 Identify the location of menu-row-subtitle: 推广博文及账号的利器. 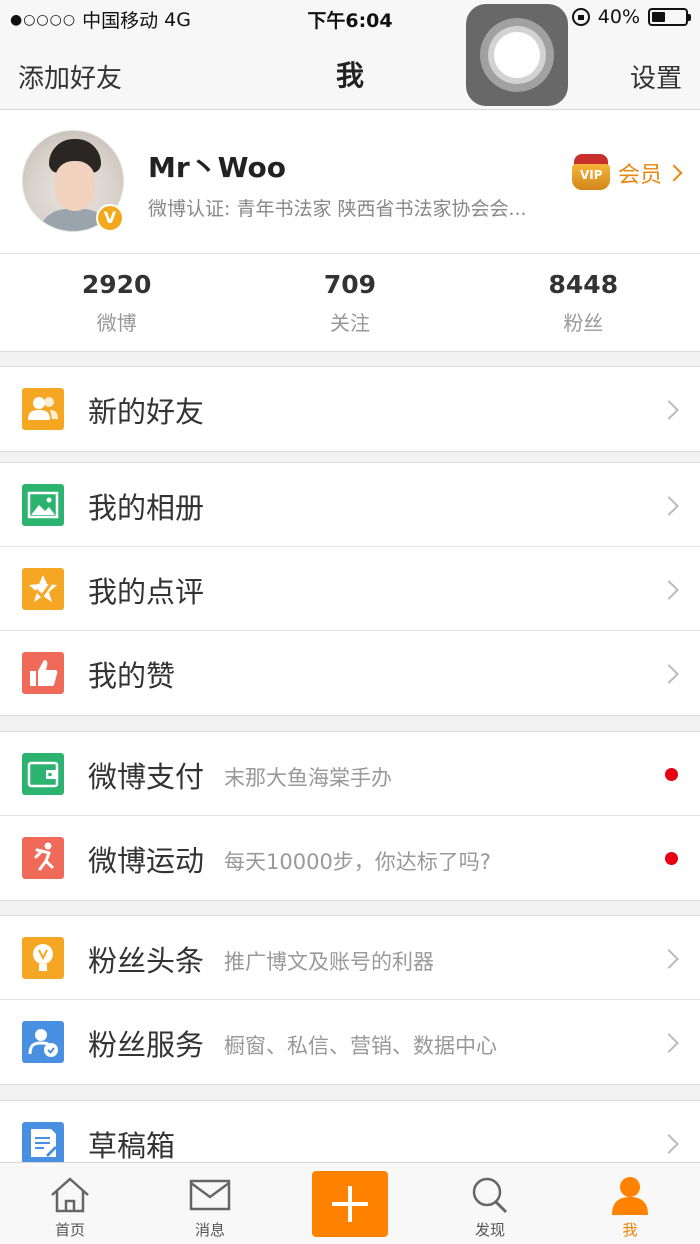
(329, 962).